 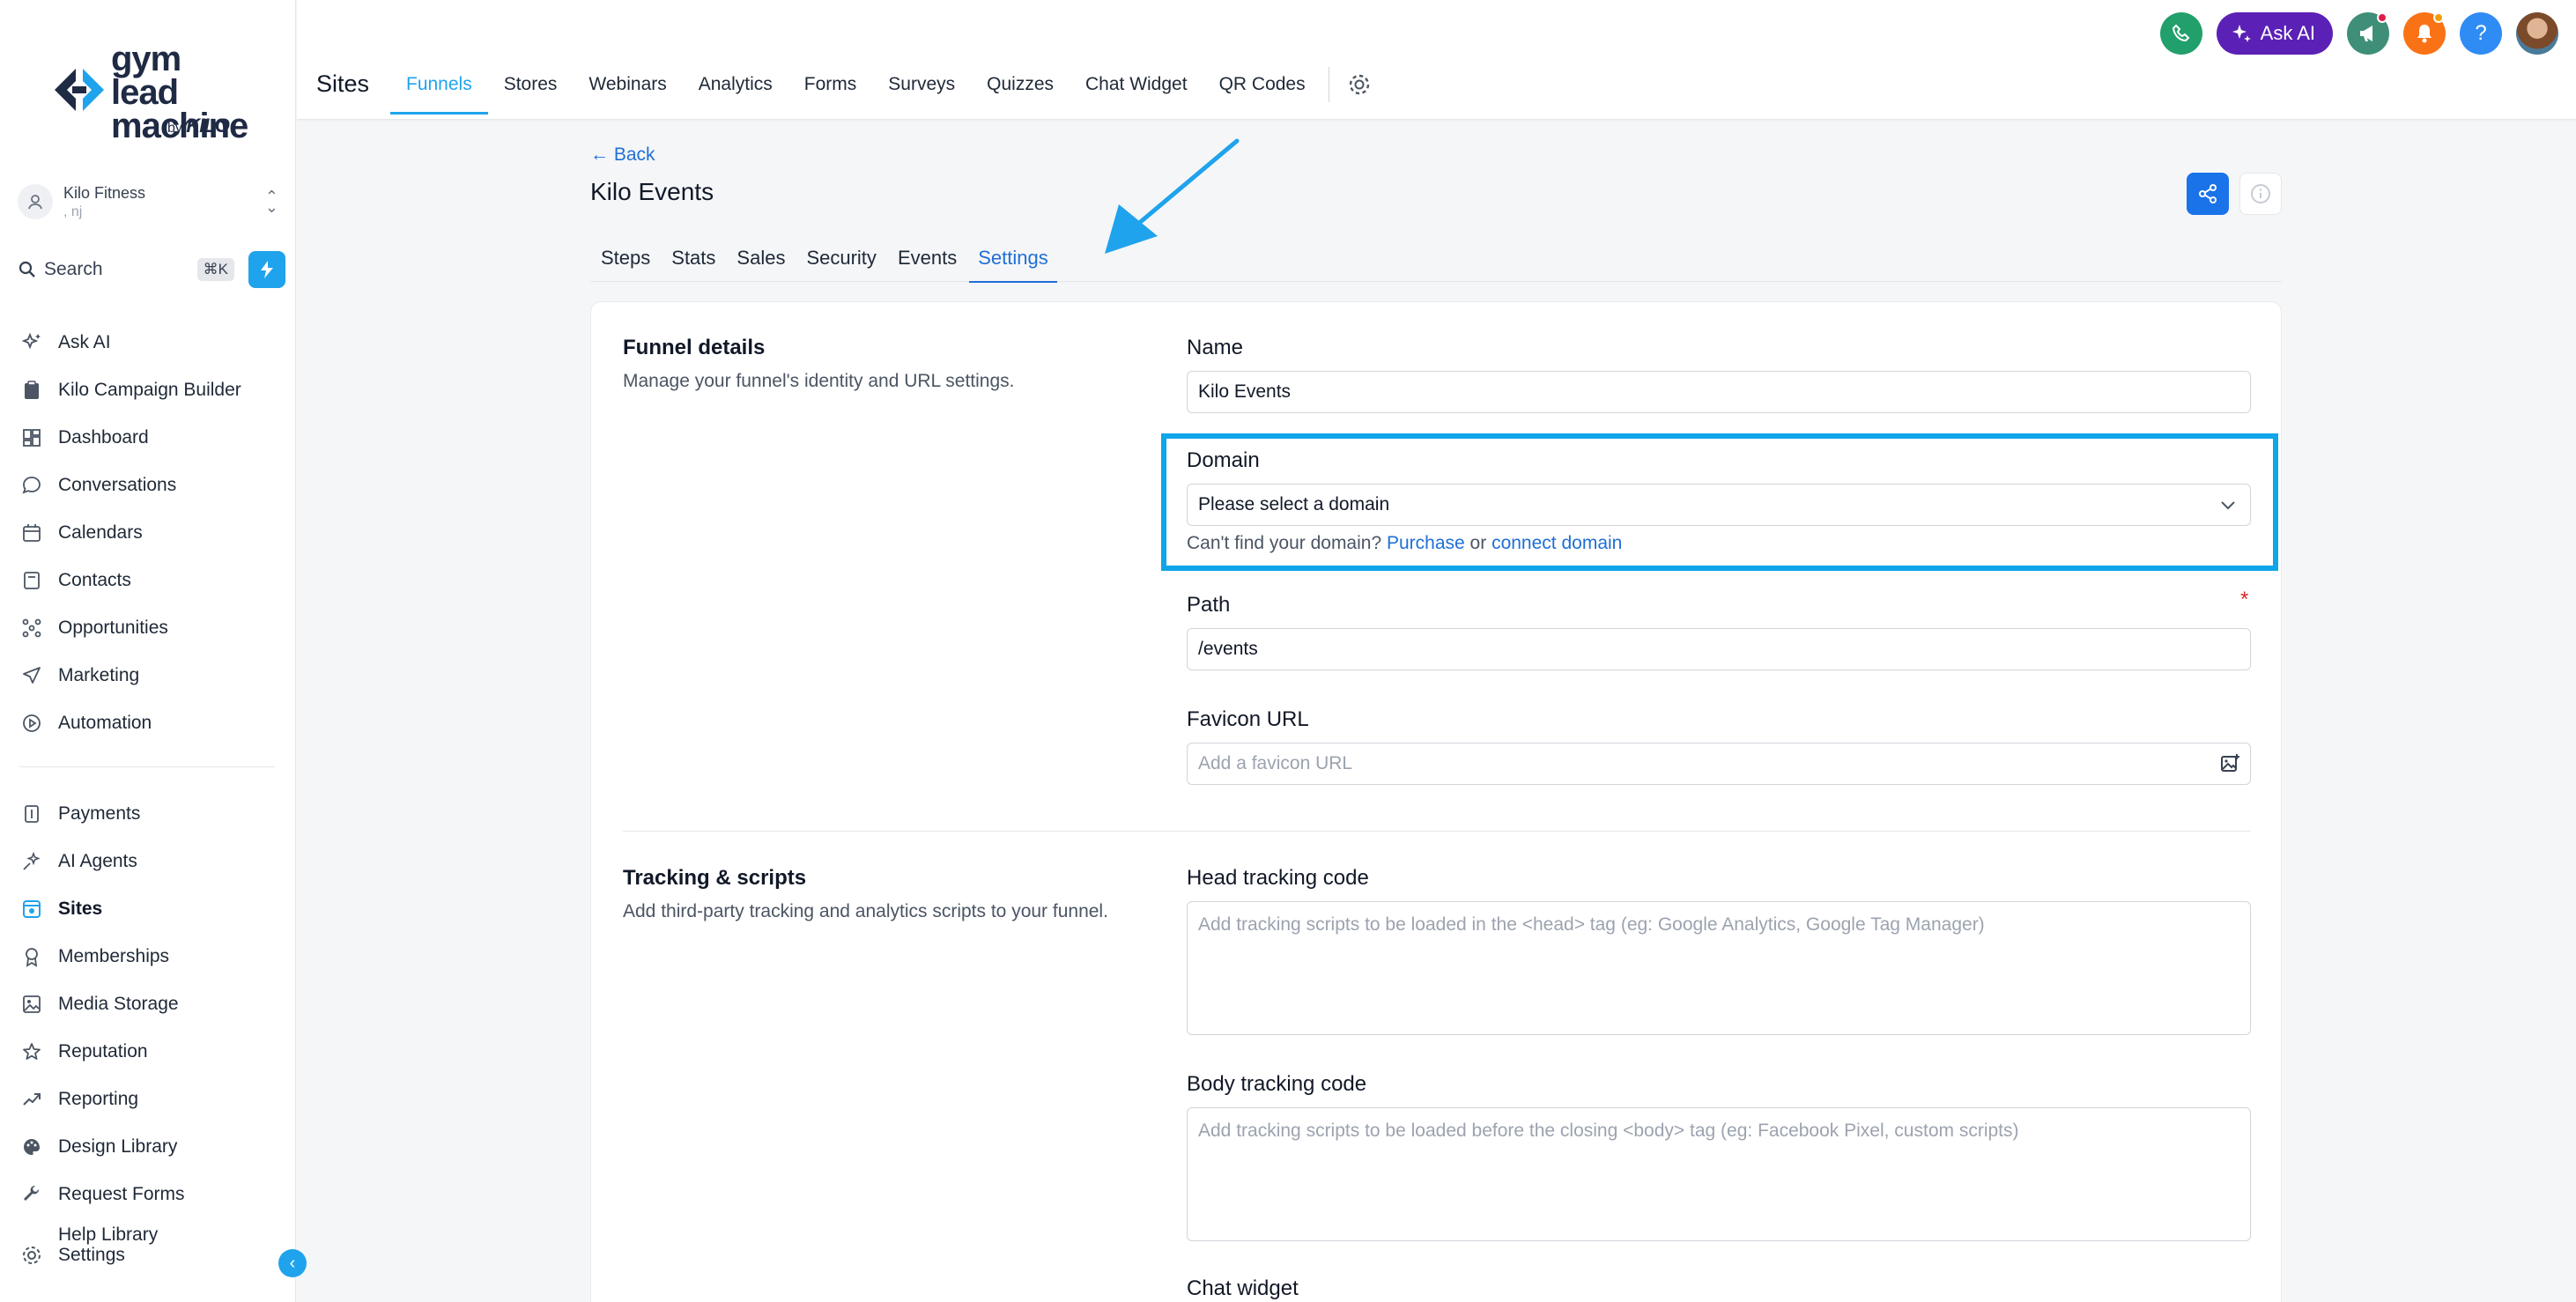 I want to click on sidebar-item-label: Media Storage, so click(x=118, y=1004).